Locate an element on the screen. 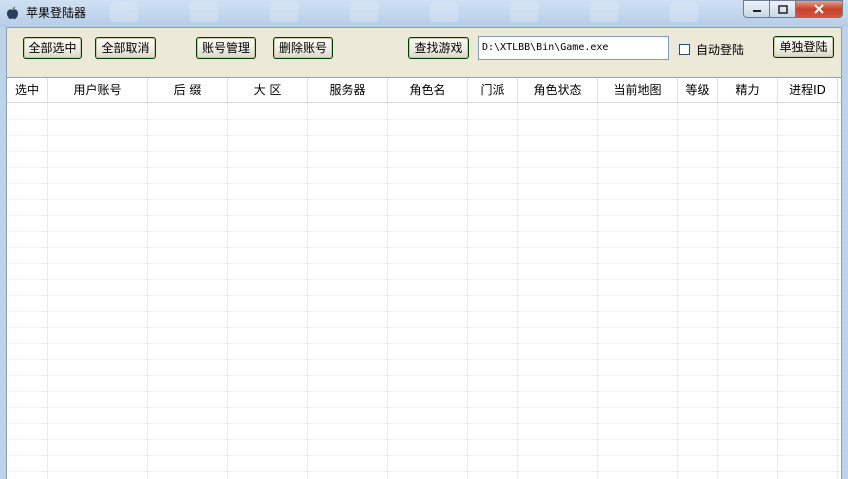 The height and width of the screenshot is (479, 848). minimize-button is located at coordinates (756, 9).